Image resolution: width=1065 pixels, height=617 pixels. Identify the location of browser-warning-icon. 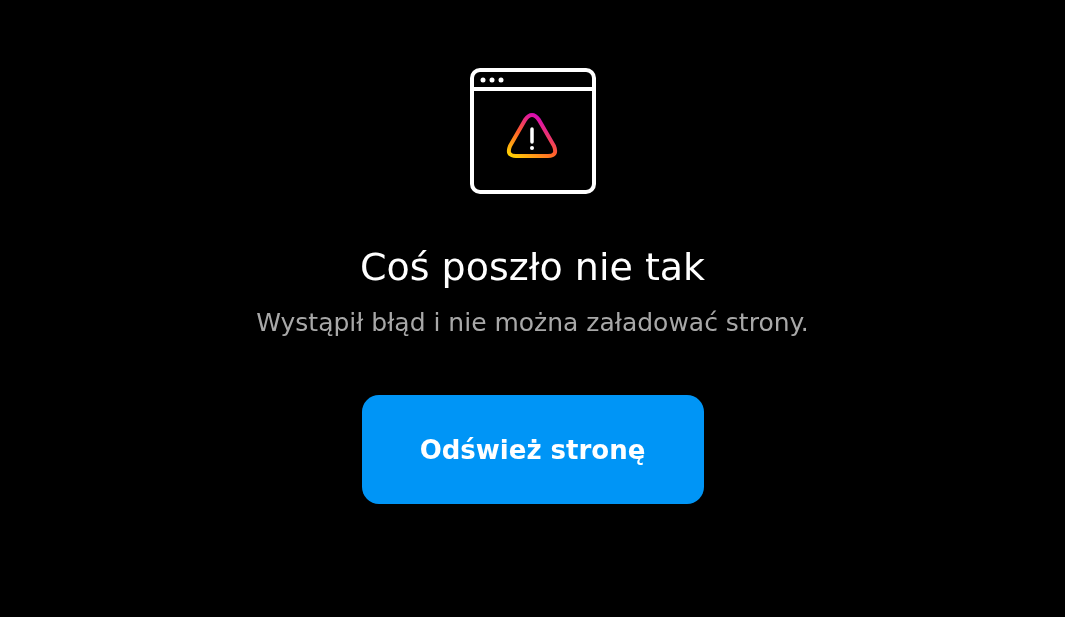
(532, 131).